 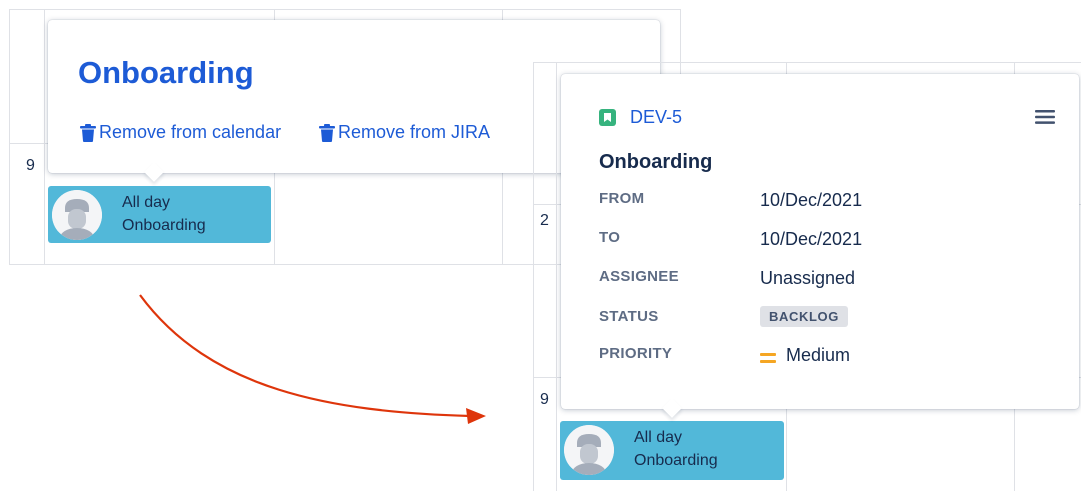 I want to click on field-status: STATUS BACKLOG, so click(x=723, y=316).